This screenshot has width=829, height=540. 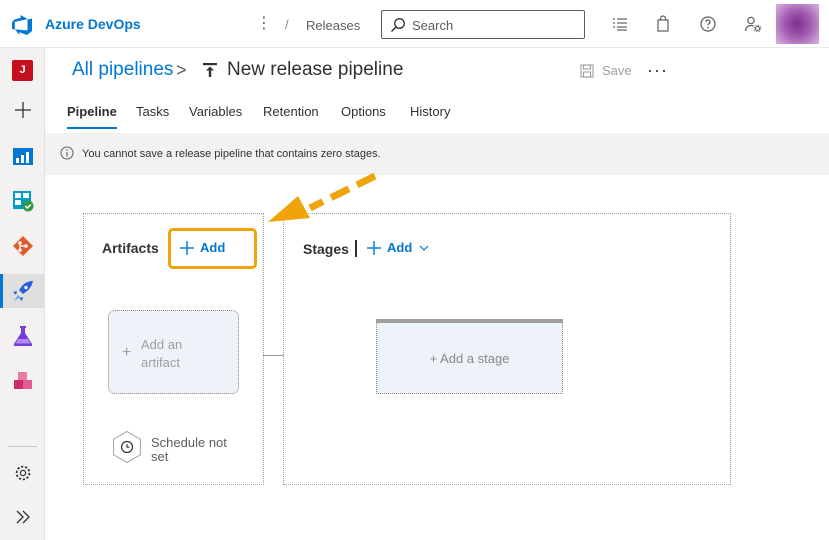 I want to click on save-button: Save, so click(x=606, y=70).